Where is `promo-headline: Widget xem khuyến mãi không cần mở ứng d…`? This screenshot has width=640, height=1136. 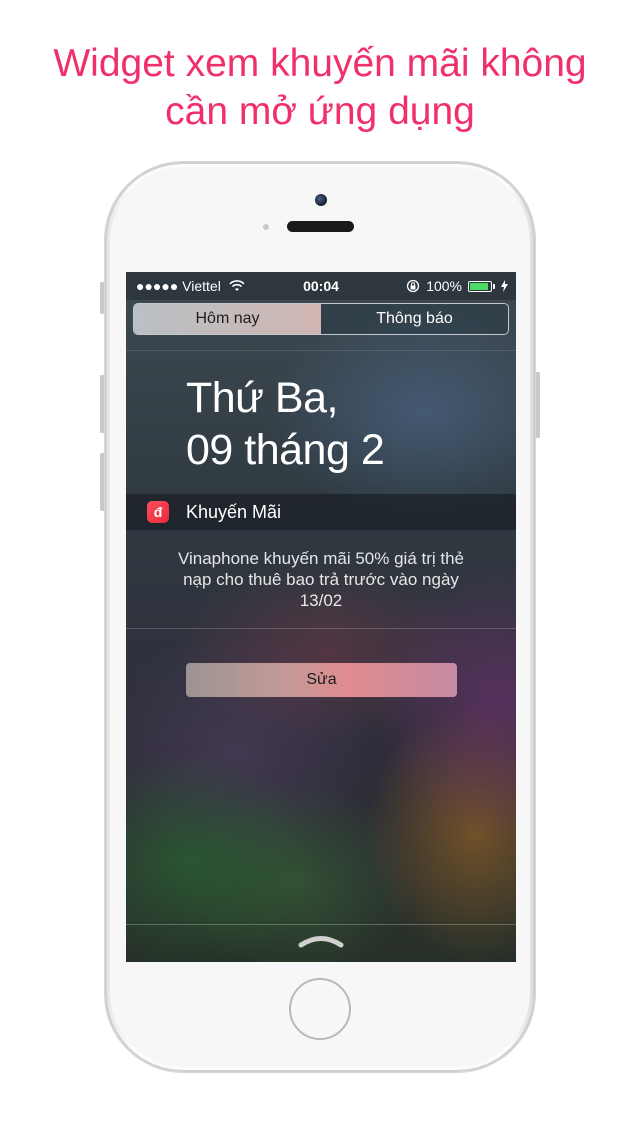 promo-headline: Widget xem khuyến mãi không cần mở ứng d… is located at coordinates (320, 88).